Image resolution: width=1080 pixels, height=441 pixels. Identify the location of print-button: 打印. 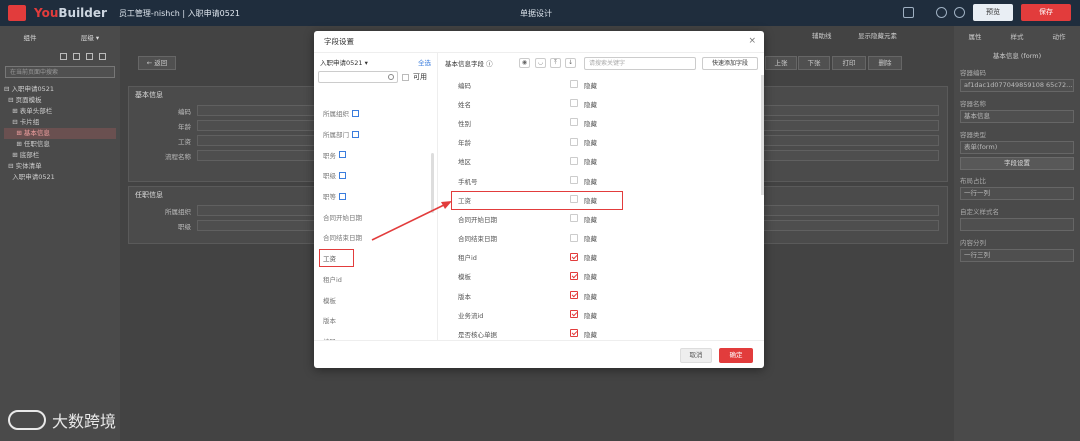
(849, 63).